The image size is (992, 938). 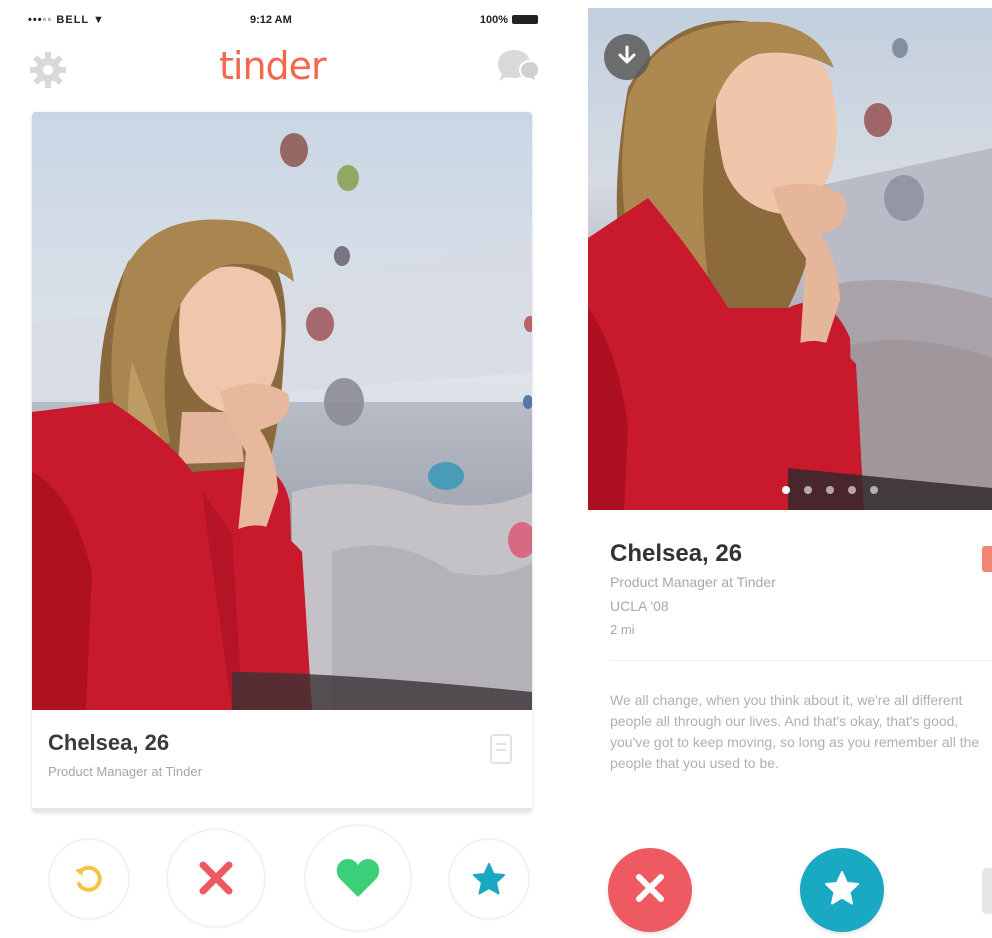 I want to click on app-logo: tinder, so click(x=273, y=66).